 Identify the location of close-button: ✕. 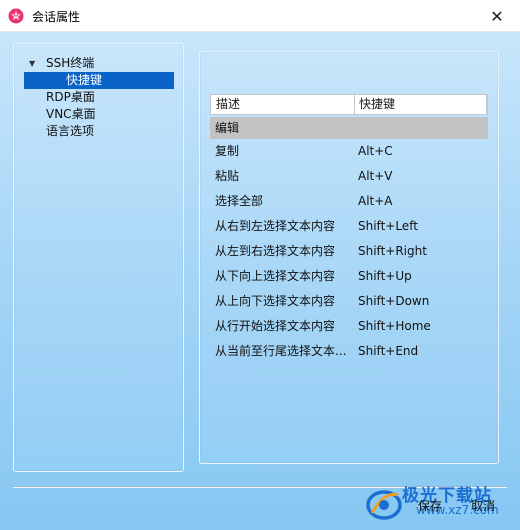
(497, 16).